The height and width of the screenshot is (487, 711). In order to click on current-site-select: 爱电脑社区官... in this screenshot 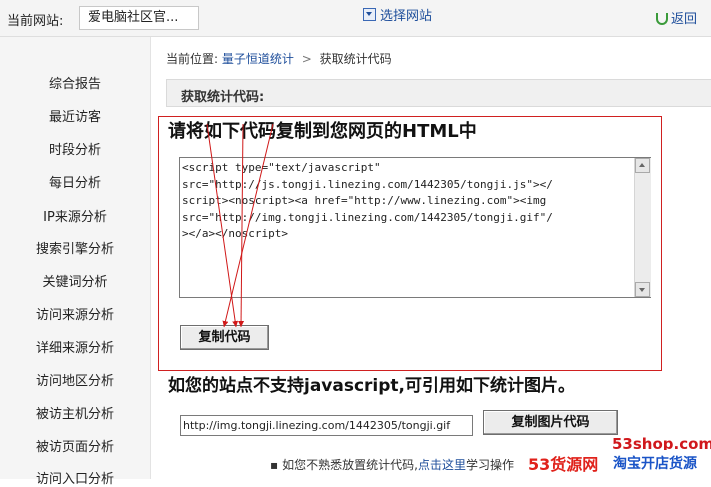, I will do `click(139, 18)`.